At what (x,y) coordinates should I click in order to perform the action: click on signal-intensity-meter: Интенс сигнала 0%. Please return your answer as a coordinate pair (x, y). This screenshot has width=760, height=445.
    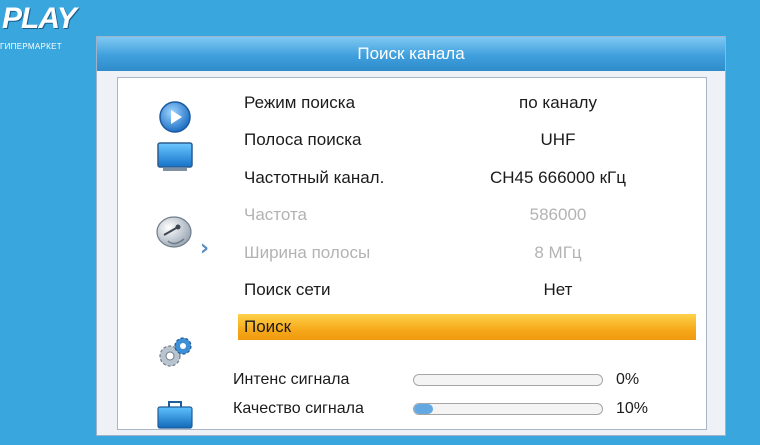
    Looking at the image, I should click on (463, 380).